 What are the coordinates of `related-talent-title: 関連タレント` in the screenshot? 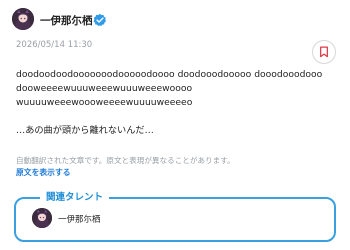 It's located at (75, 196).